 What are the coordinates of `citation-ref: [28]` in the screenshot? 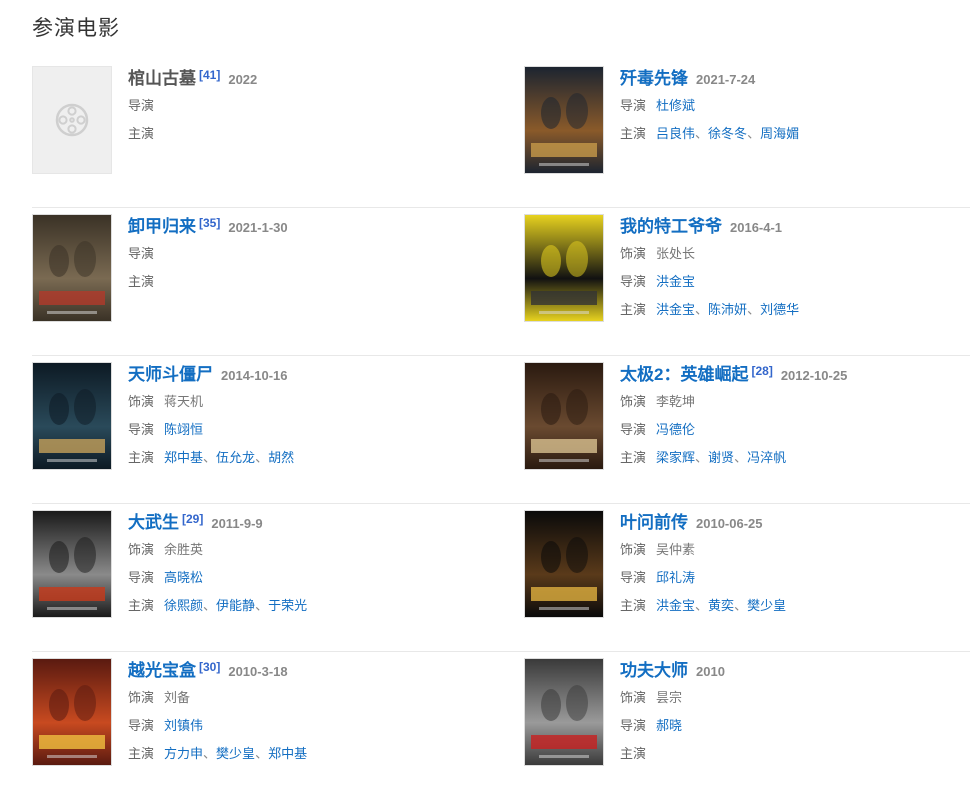 It's located at (761, 371).